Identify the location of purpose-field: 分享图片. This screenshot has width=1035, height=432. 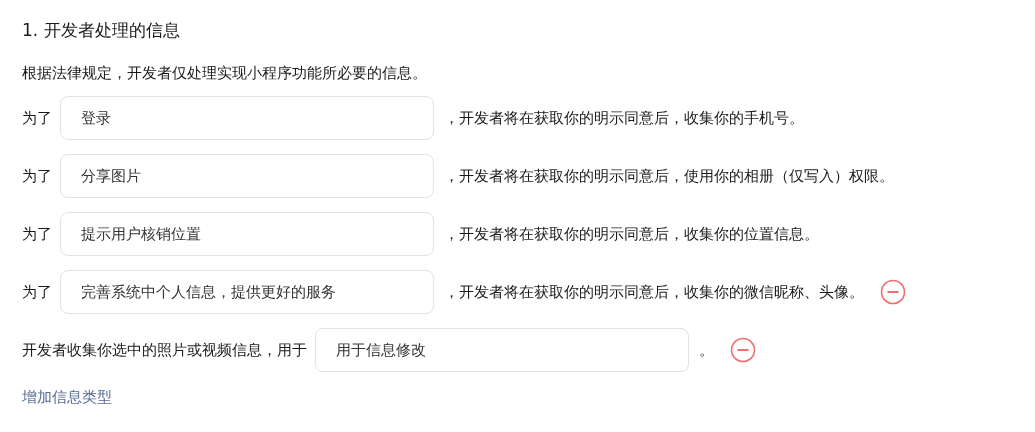
(247, 176).